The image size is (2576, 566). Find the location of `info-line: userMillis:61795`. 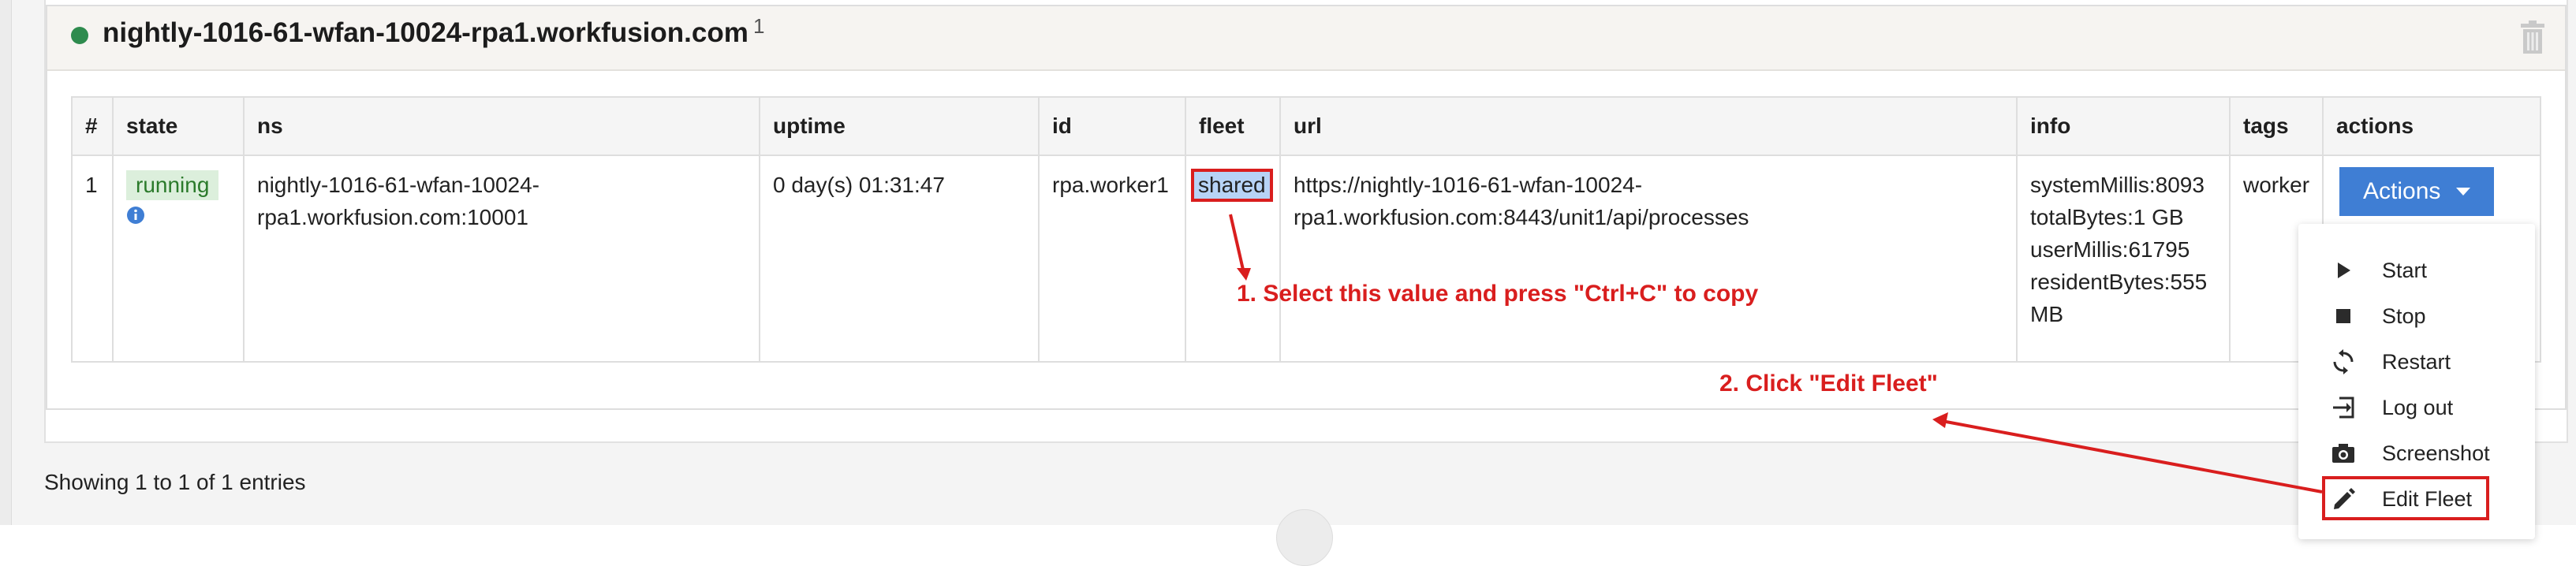

info-line: userMillis:61795 is located at coordinates (2110, 249).